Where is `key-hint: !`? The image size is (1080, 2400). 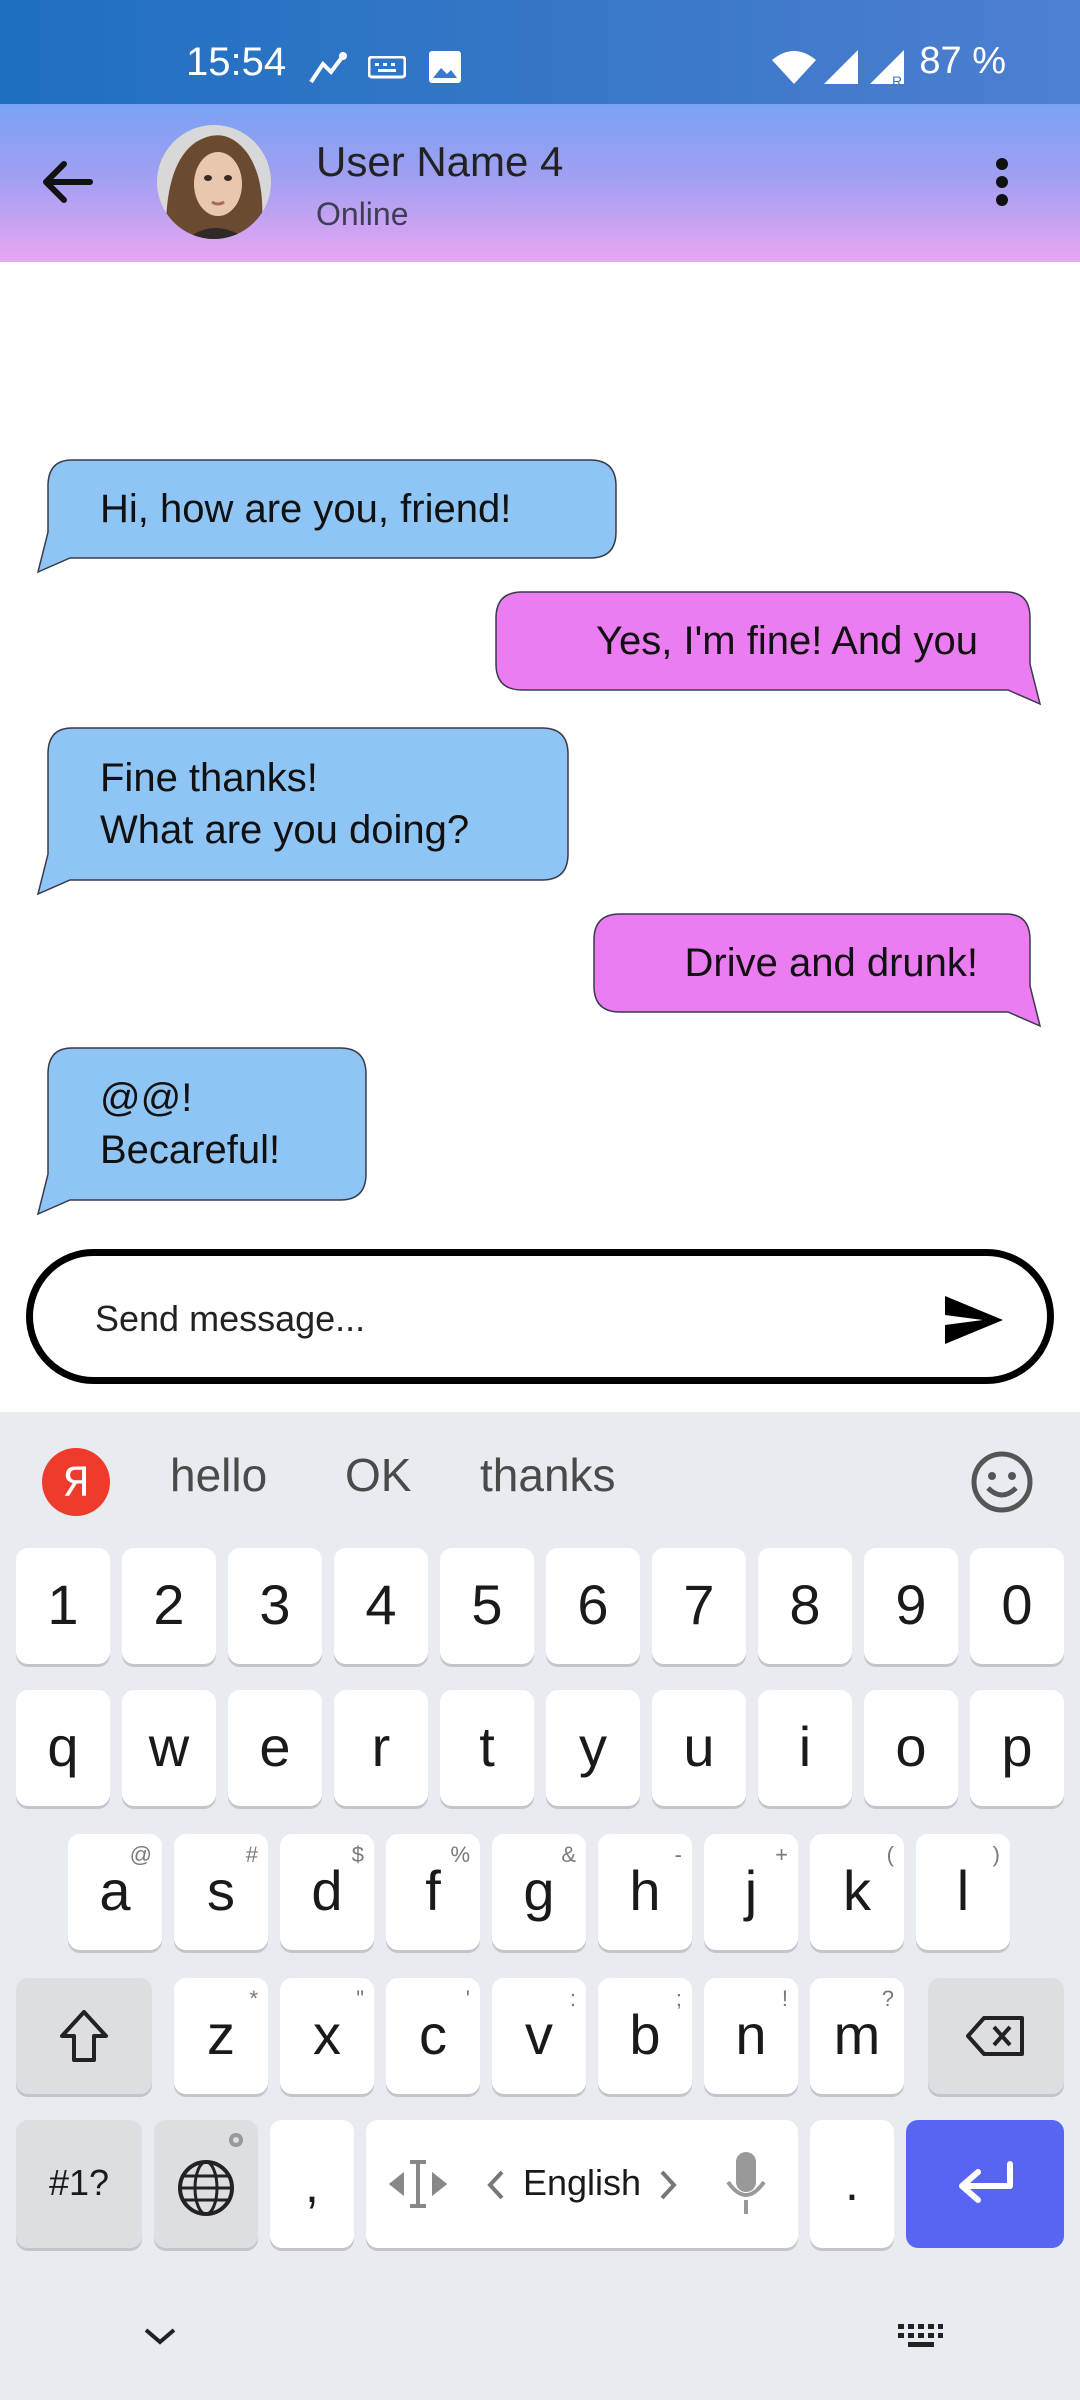 key-hint: ! is located at coordinates (784, 1998).